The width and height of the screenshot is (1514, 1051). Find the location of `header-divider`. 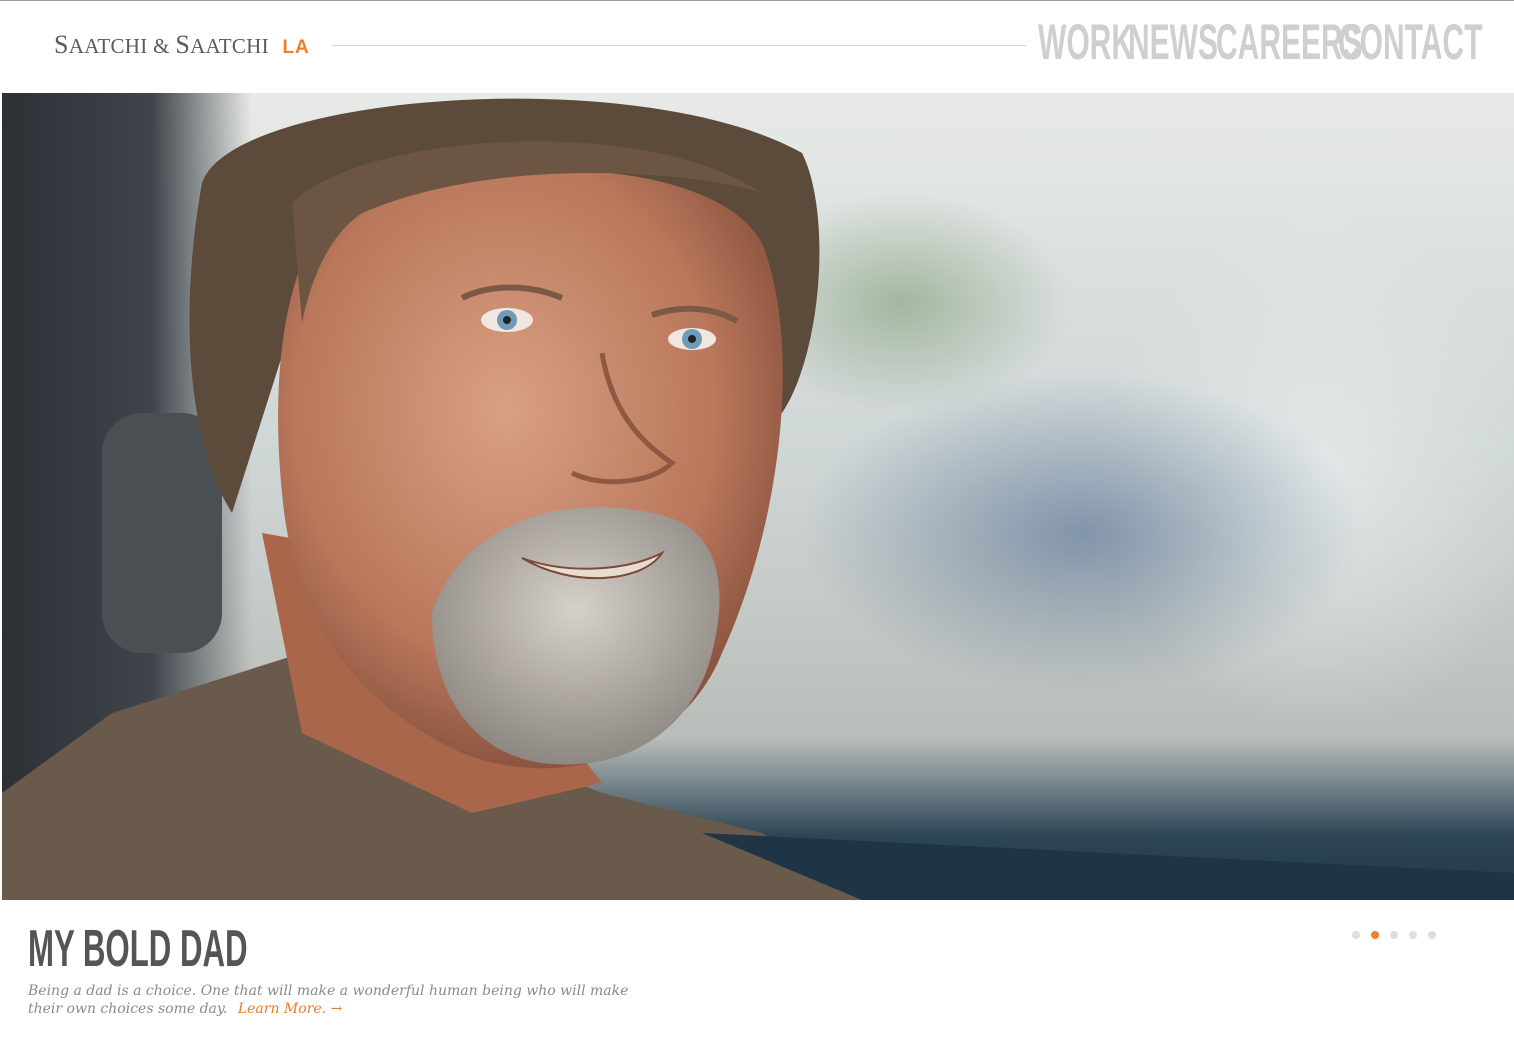

header-divider is located at coordinates (679, 45).